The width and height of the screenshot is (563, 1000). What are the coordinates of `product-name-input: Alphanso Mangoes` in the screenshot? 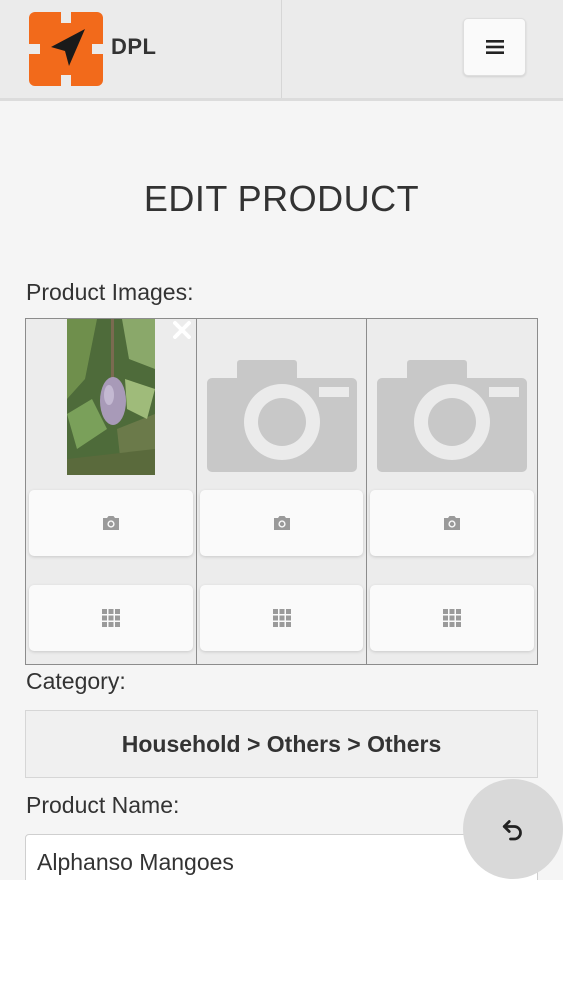 It's located at (281, 857).